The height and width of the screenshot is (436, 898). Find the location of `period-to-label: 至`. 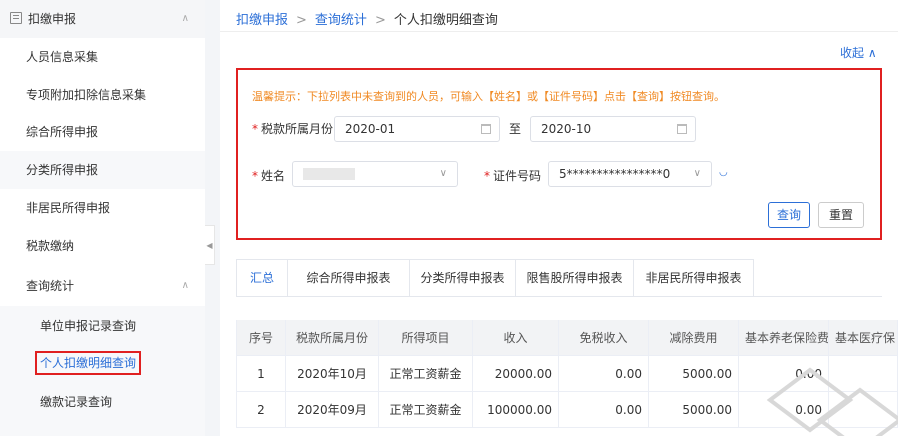

period-to-label: 至 is located at coordinates (515, 129).